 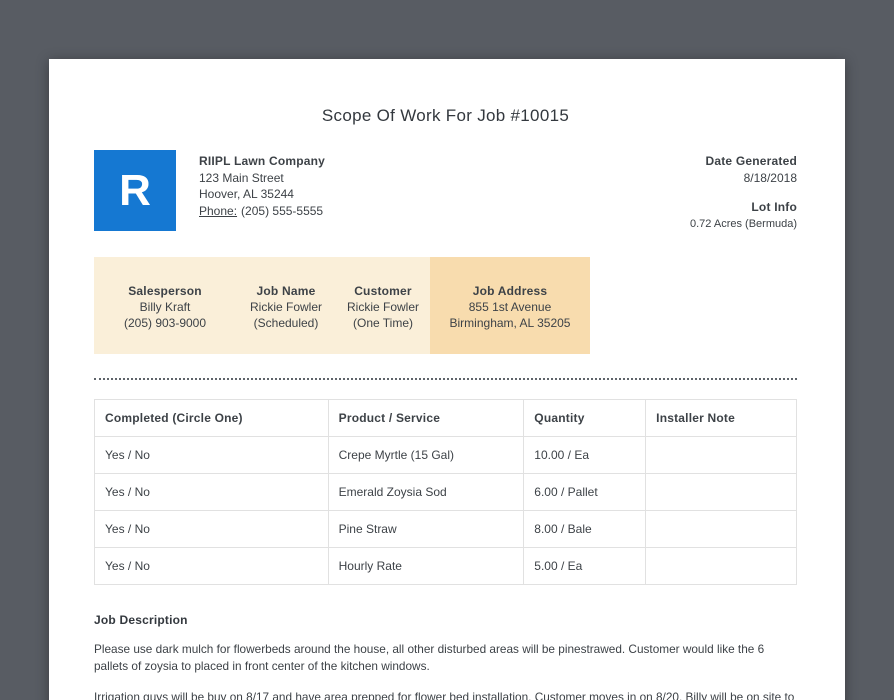 I want to click on header-installer-note: Installer Note, so click(x=721, y=418).